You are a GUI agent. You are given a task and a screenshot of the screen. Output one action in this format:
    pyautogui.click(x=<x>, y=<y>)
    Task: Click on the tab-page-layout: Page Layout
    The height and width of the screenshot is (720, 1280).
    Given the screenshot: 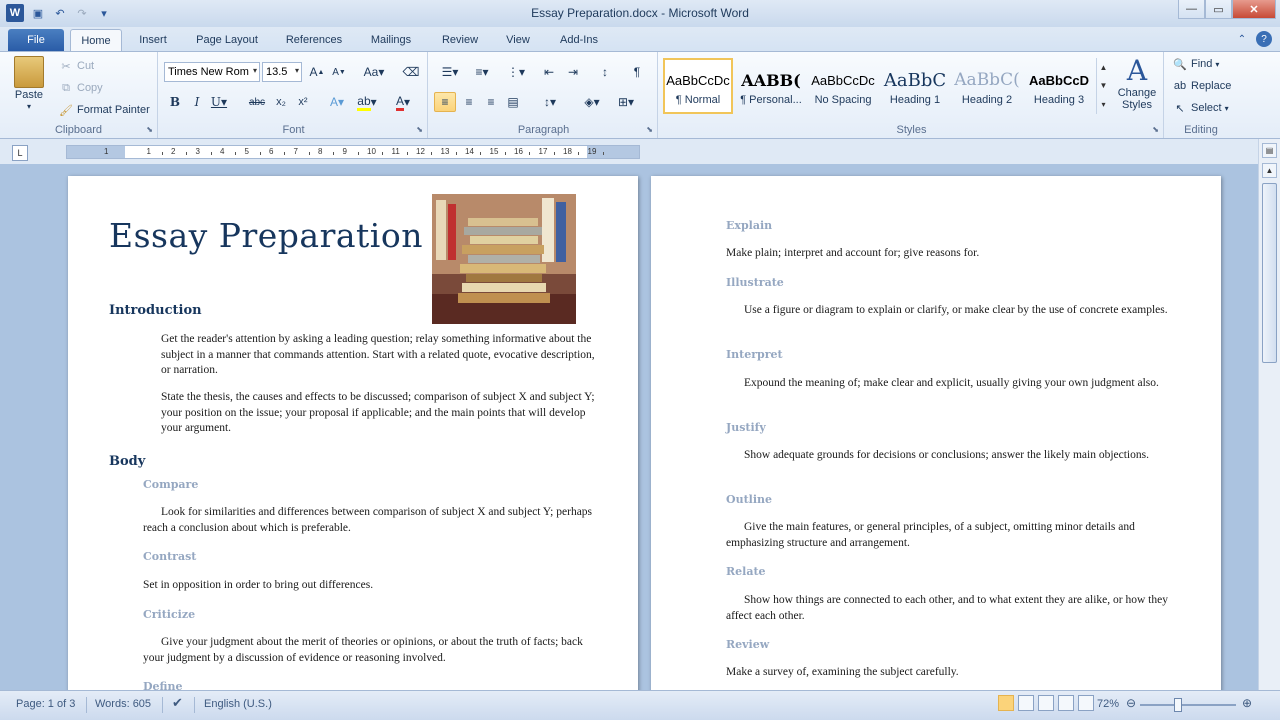 What is the action you would take?
    pyautogui.click(x=227, y=40)
    